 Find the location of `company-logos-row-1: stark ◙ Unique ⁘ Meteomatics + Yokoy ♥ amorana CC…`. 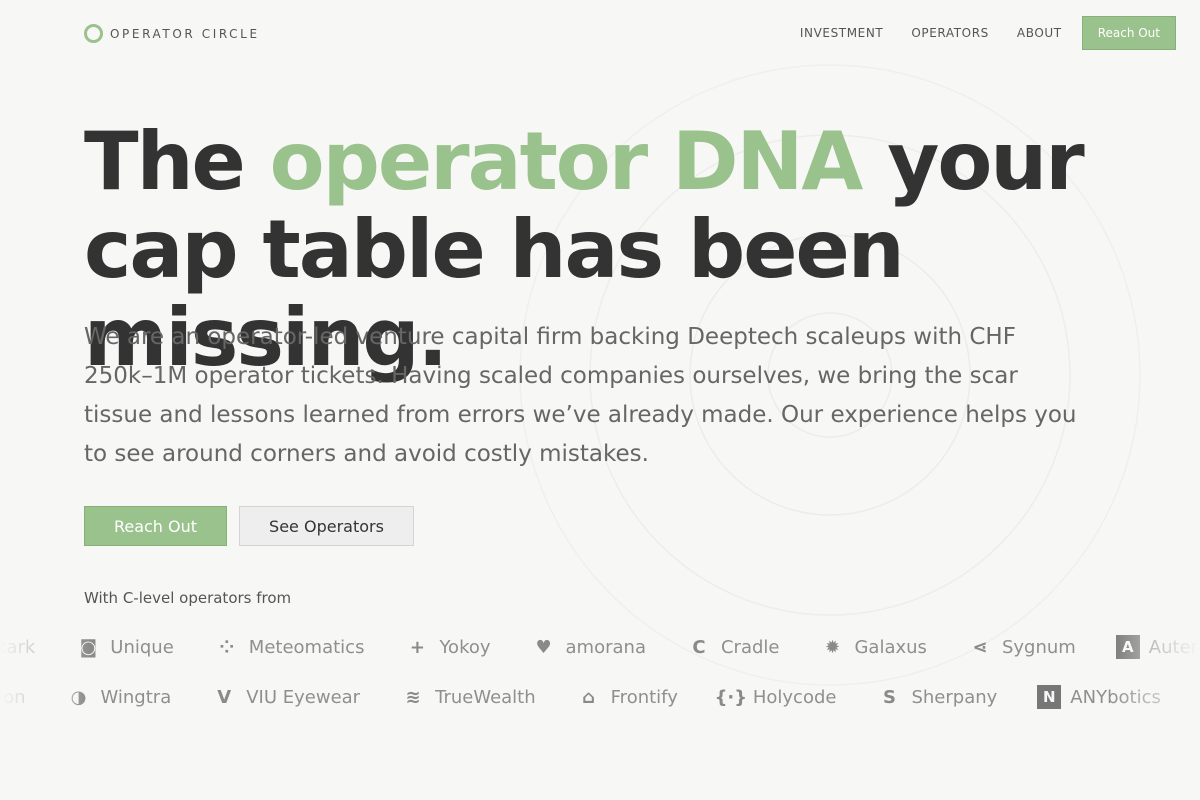

company-logos-row-1: stark ◙ Unique ⁘ Meteomatics + Yokoy ♥ amorana CC… is located at coordinates (600, 647).